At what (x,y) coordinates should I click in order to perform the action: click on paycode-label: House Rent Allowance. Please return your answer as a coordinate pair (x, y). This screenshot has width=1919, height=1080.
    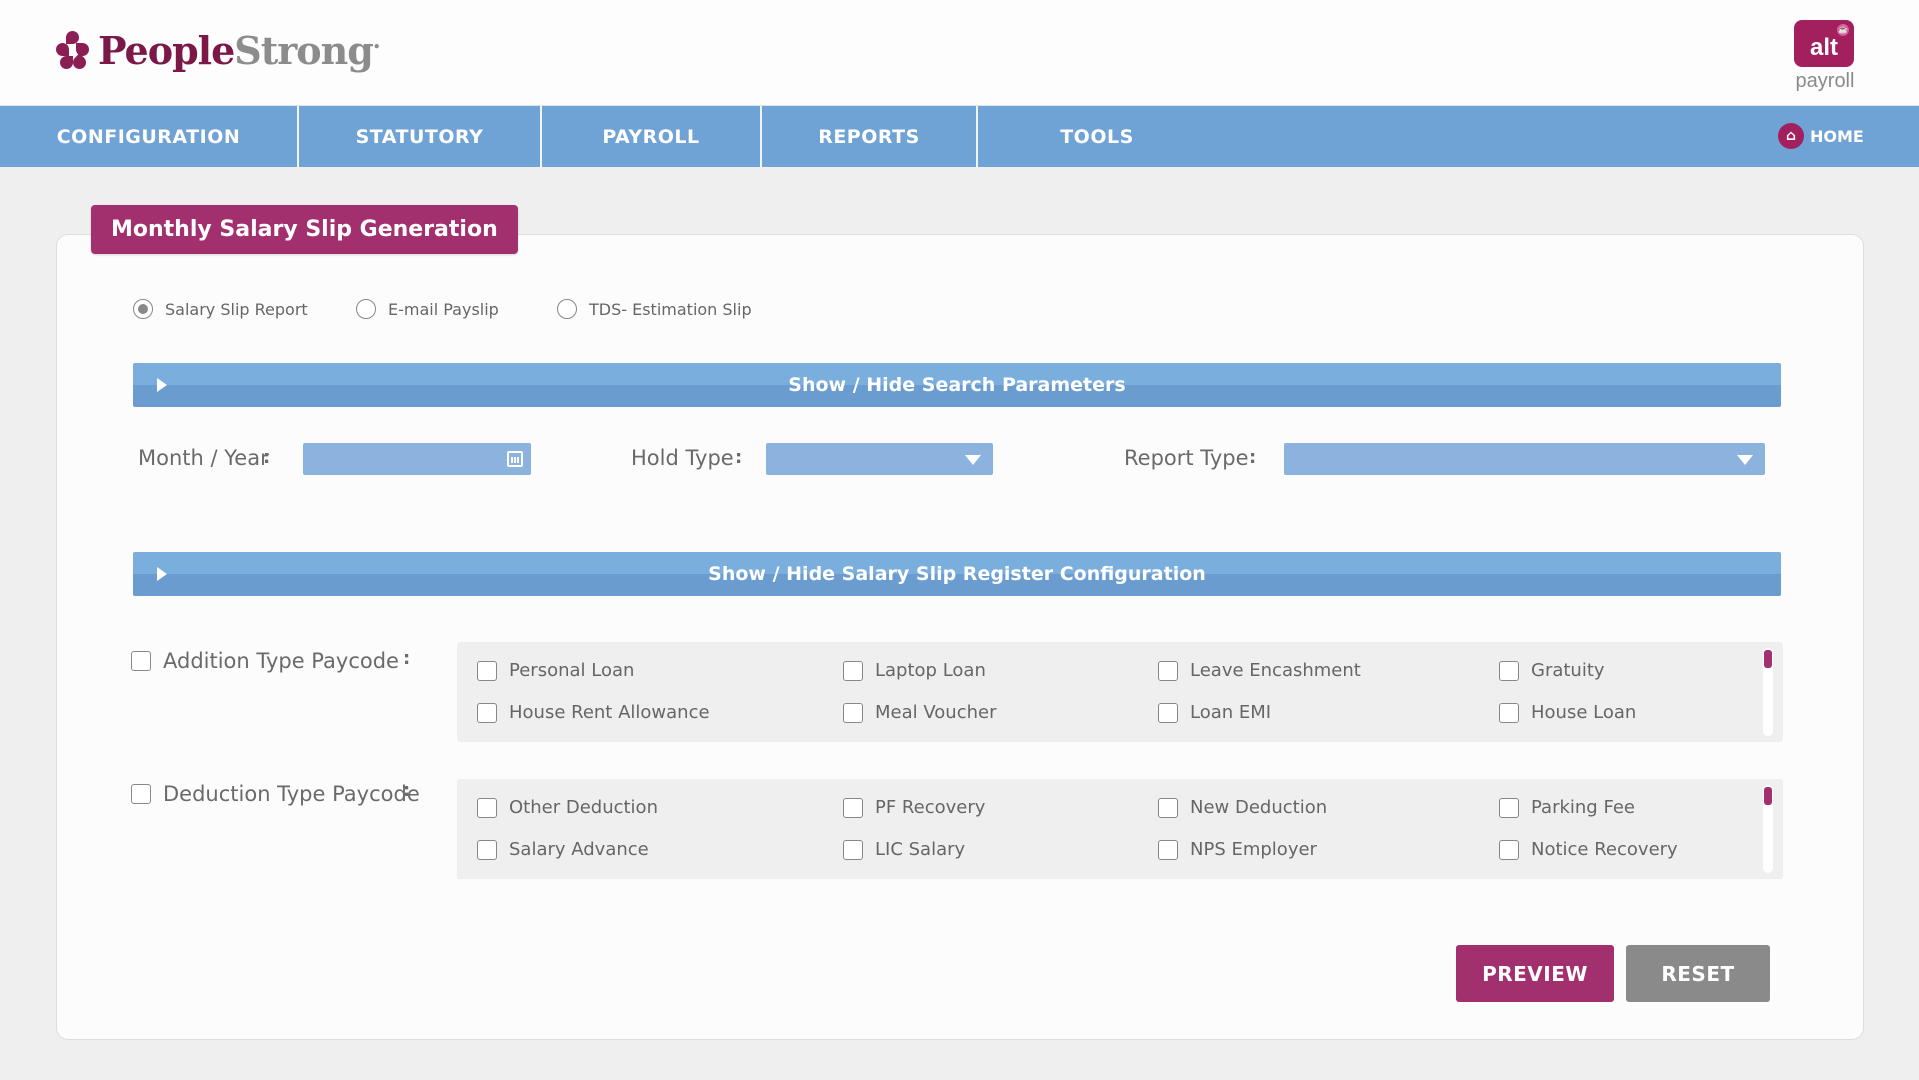
    Looking at the image, I should click on (609, 712).